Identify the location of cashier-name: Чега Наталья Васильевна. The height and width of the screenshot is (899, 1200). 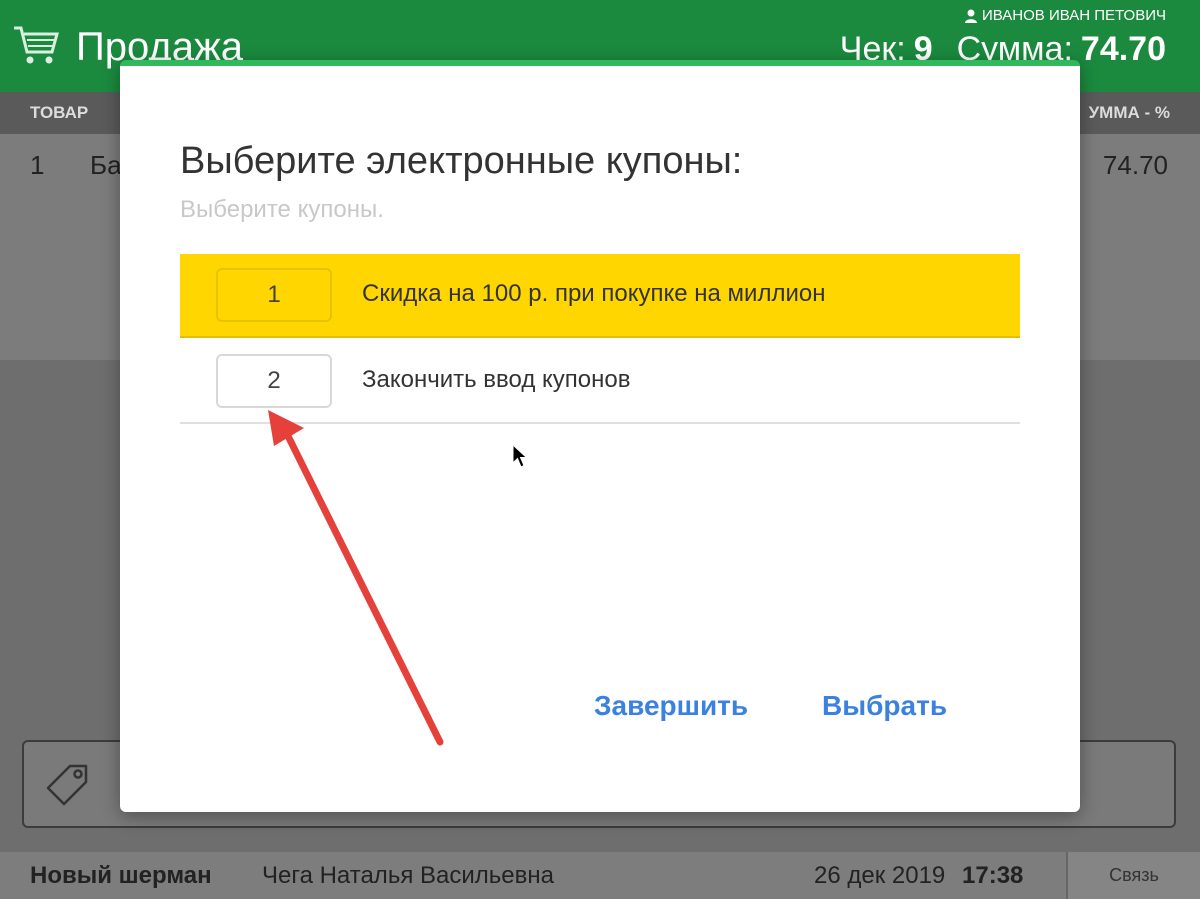
(408, 875).